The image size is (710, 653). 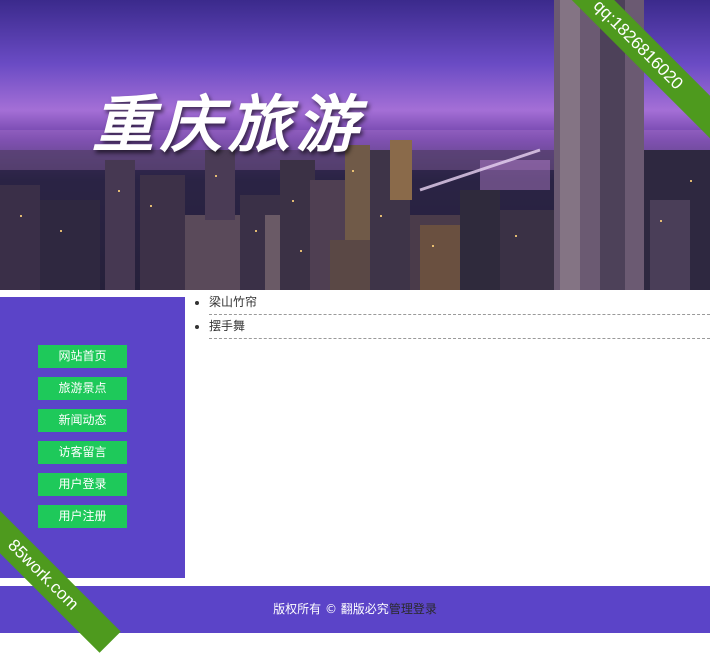 What do you see at coordinates (227, 326) in the screenshot?
I see `list-item-link: 摆手舞` at bounding box center [227, 326].